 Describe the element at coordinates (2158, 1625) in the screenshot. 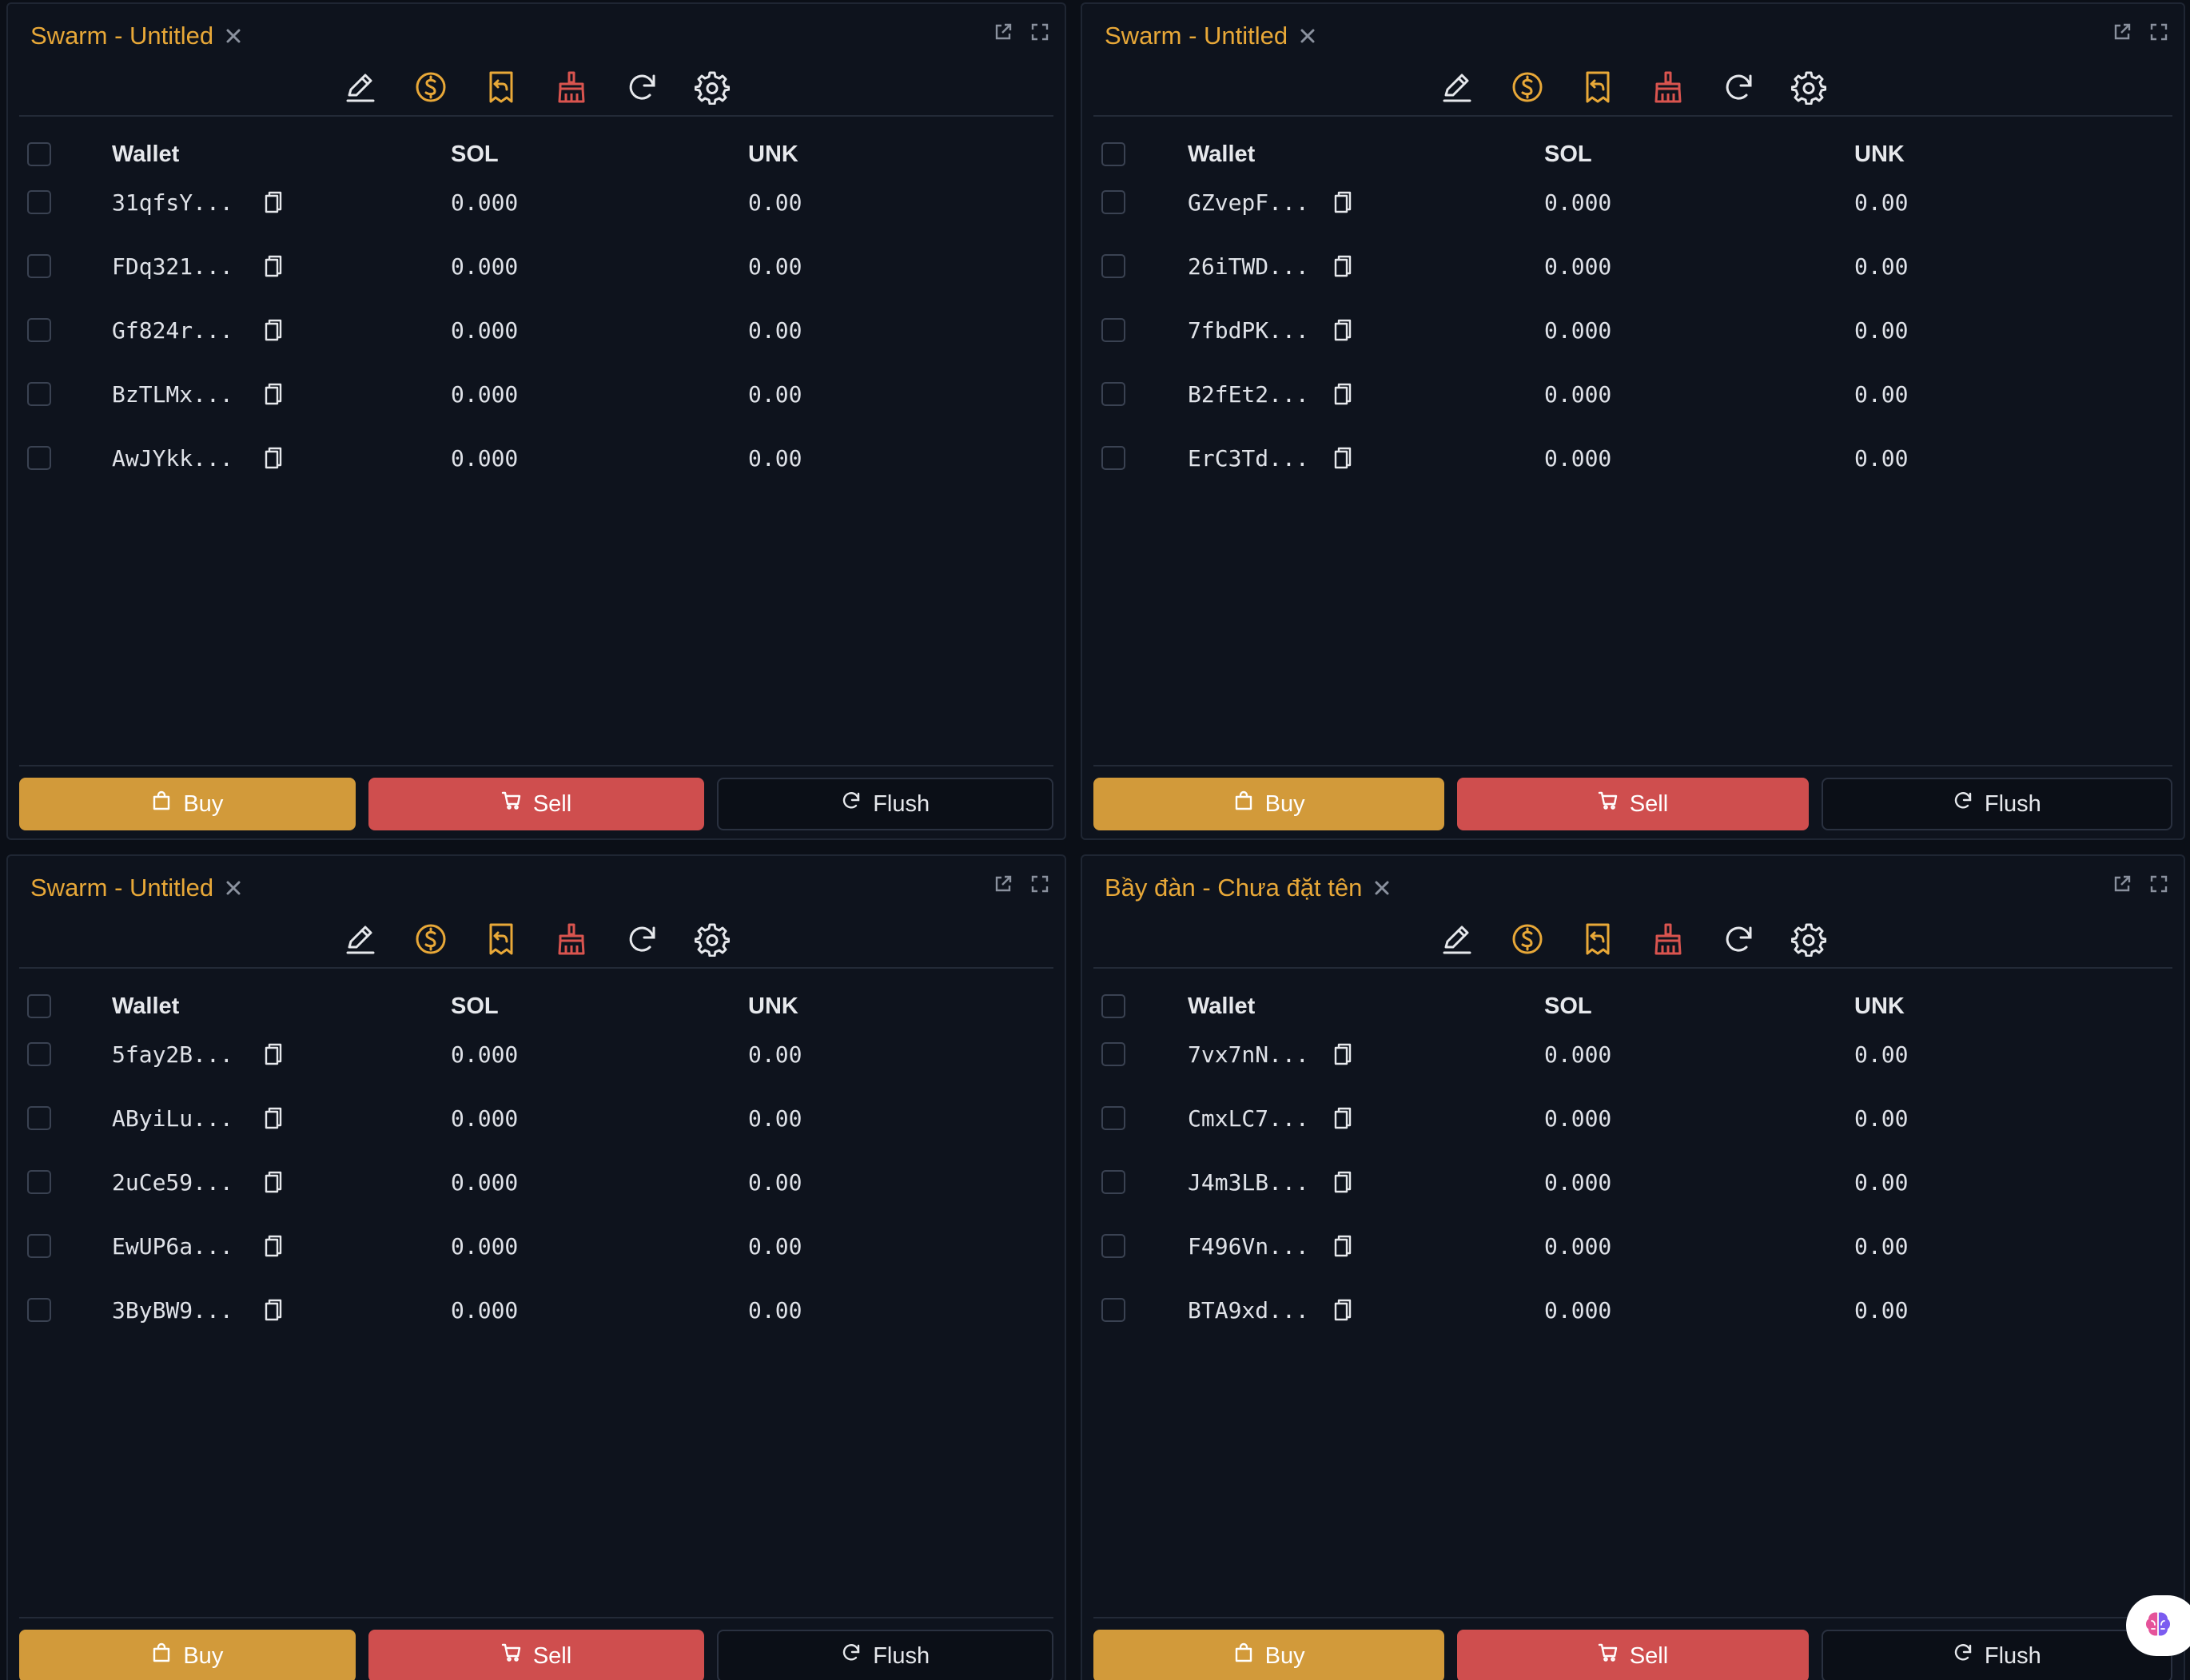

I see `assistant-button` at that location.